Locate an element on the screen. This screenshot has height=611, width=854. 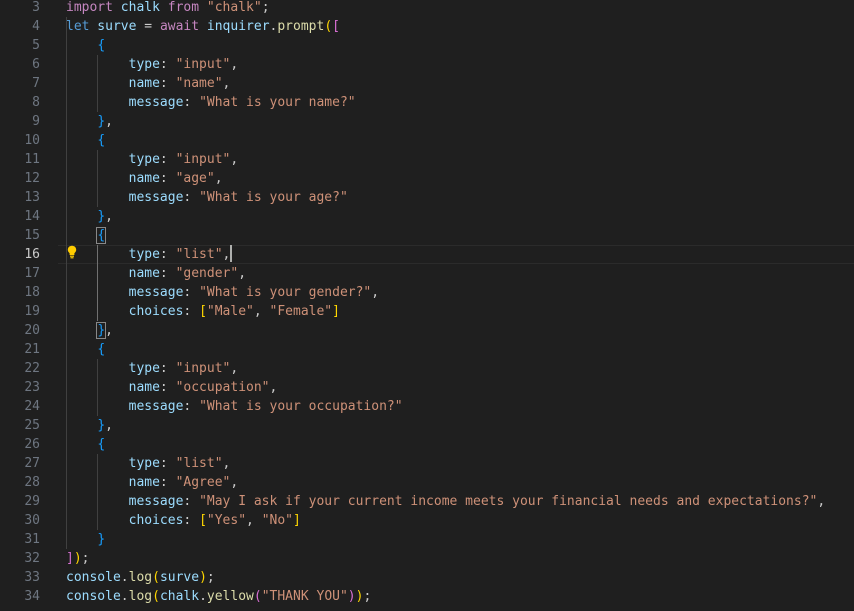
code-text: { is located at coordinates (85, 349).